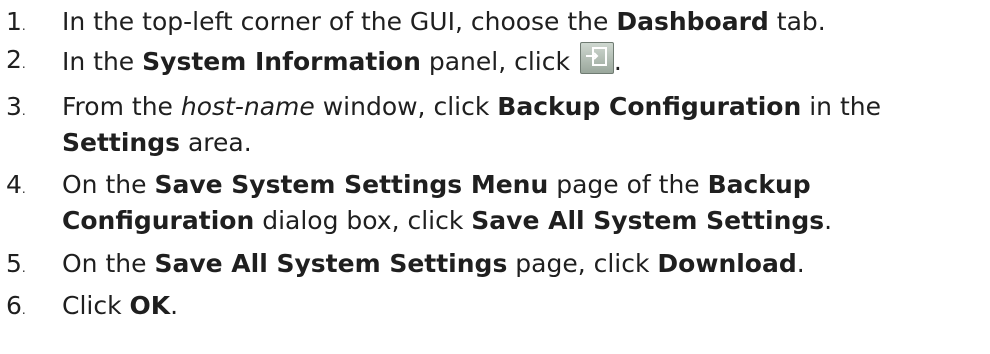 This screenshot has width=990, height=354. I want to click on save-system-settings-menu-ref: Save System Settings Menu, so click(351, 184).